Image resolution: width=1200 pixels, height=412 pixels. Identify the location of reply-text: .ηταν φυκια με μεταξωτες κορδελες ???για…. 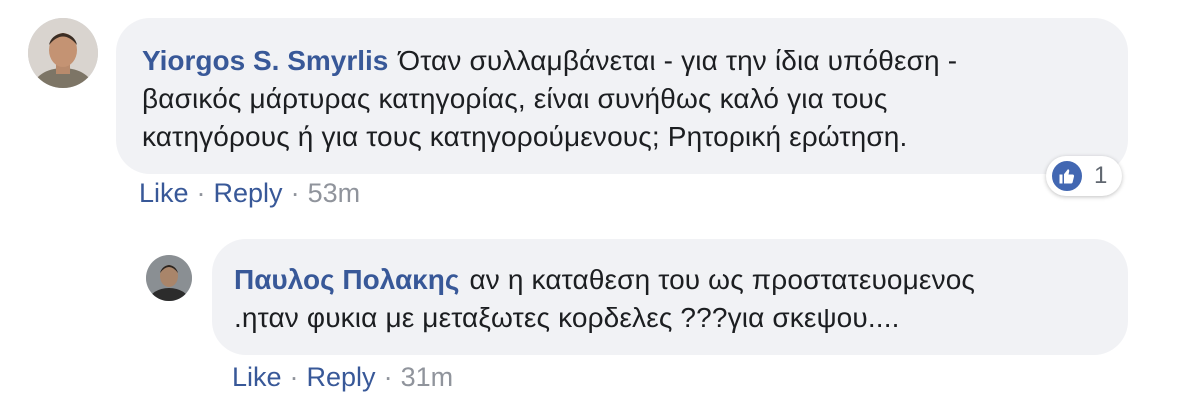
(567, 317).